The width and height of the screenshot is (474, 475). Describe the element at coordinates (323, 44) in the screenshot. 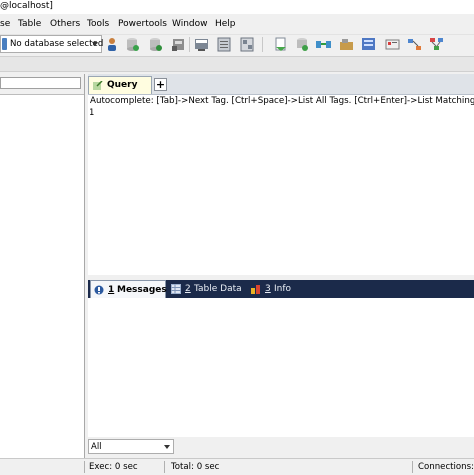

I see `transfer-icon` at that location.